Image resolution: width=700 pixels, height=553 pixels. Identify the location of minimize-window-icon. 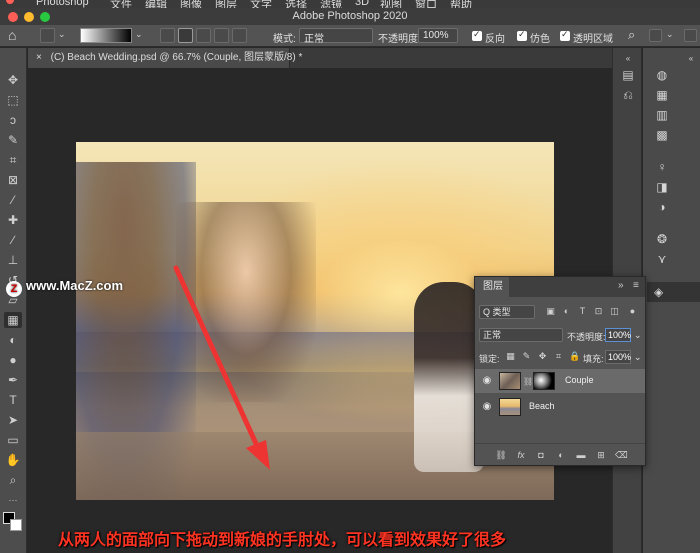
(29, 17).